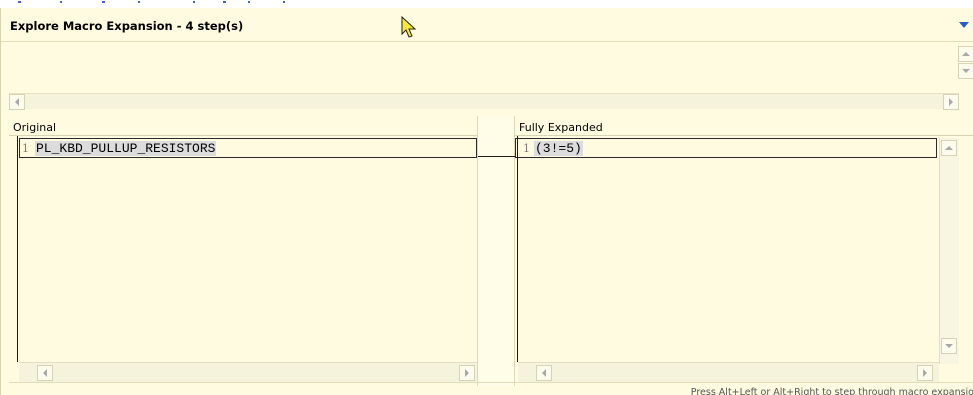  Describe the element at coordinates (35, 127) in the screenshot. I see `original-header-label: Original` at that location.